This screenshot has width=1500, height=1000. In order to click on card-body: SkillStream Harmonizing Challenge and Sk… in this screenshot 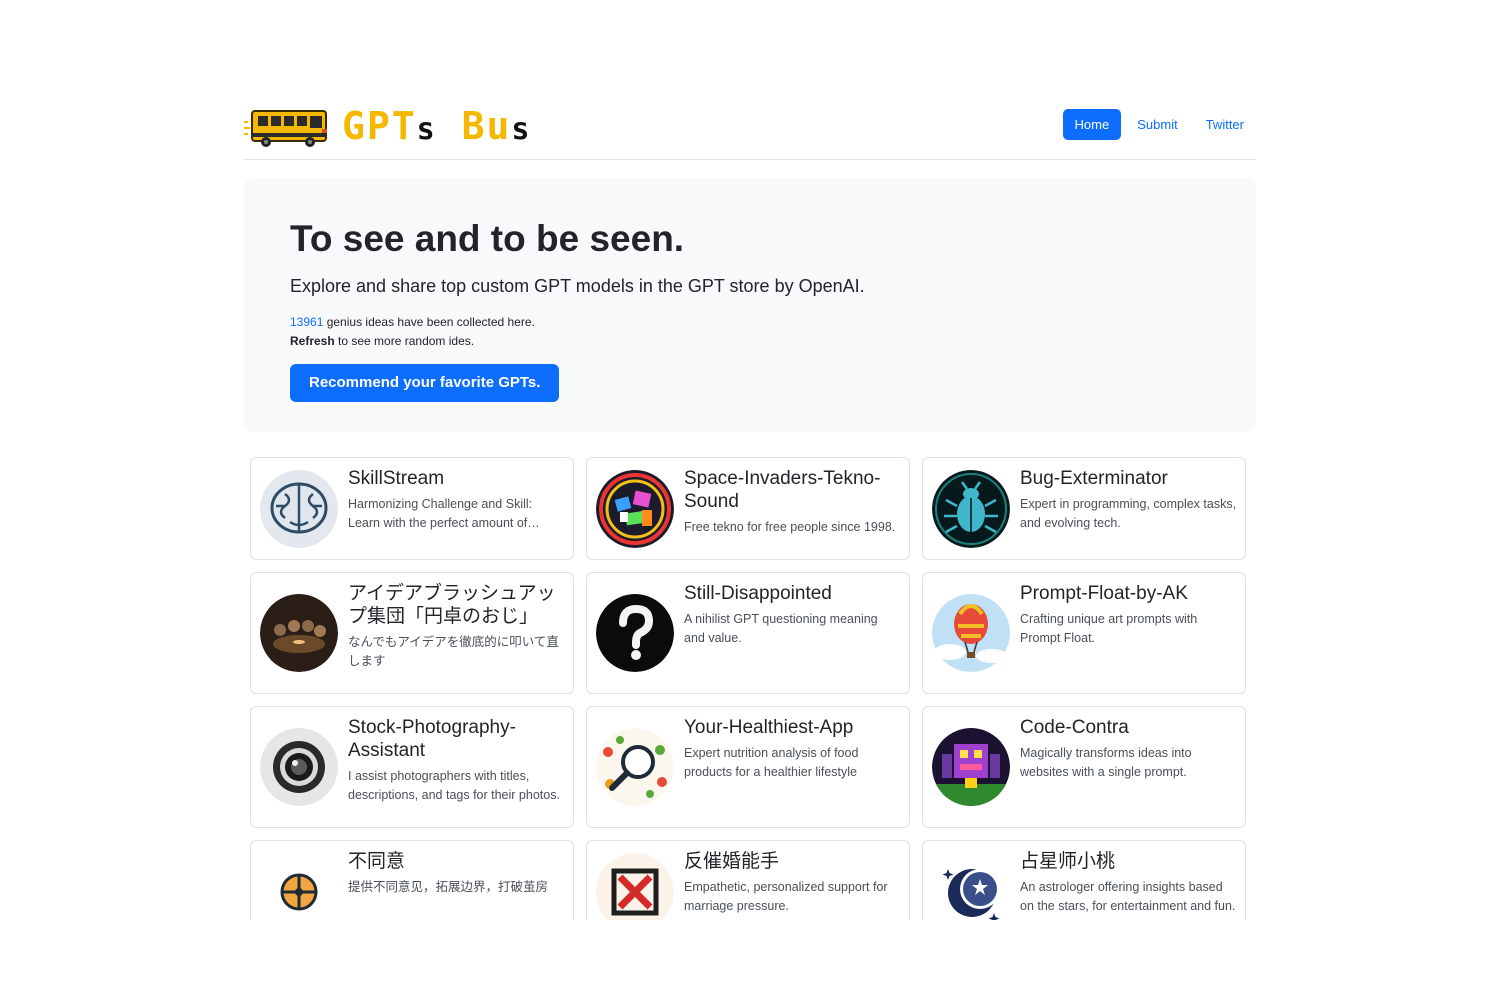, I will do `click(456, 500)`.